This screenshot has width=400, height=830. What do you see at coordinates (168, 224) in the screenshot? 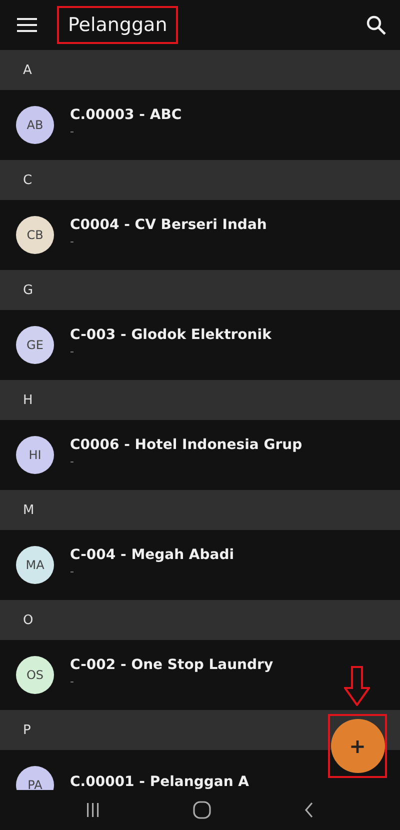
I see `customer-name: C0004 - CV Berseri Indah` at bounding box center [168, 224].